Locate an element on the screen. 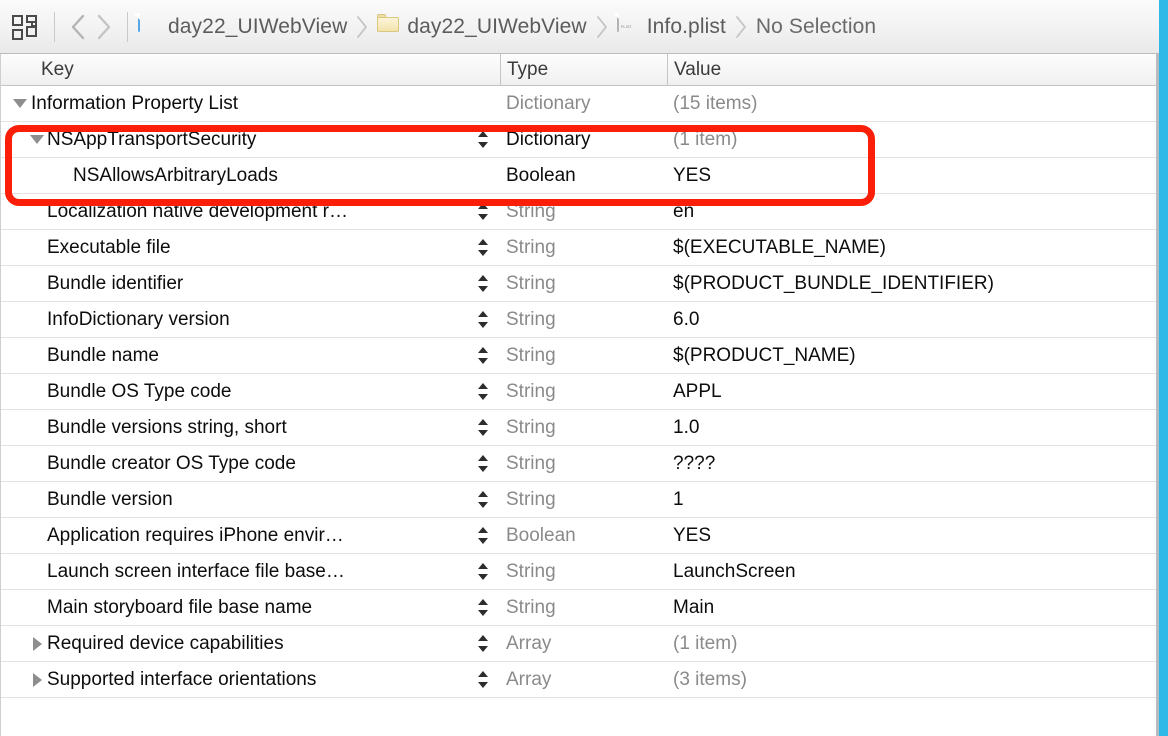  grid-icon is located at coordinates (25, 27).